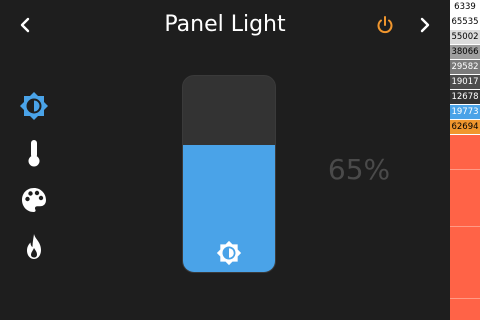 Image resolution: width=480 pixels, height=320 pixels. I want to click on chevron-left-icon, so click(25, 25).